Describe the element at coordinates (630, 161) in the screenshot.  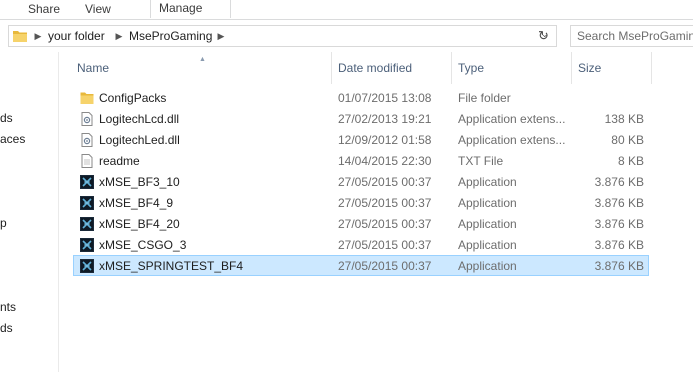
I see `file-size: 8 KB` at that location.